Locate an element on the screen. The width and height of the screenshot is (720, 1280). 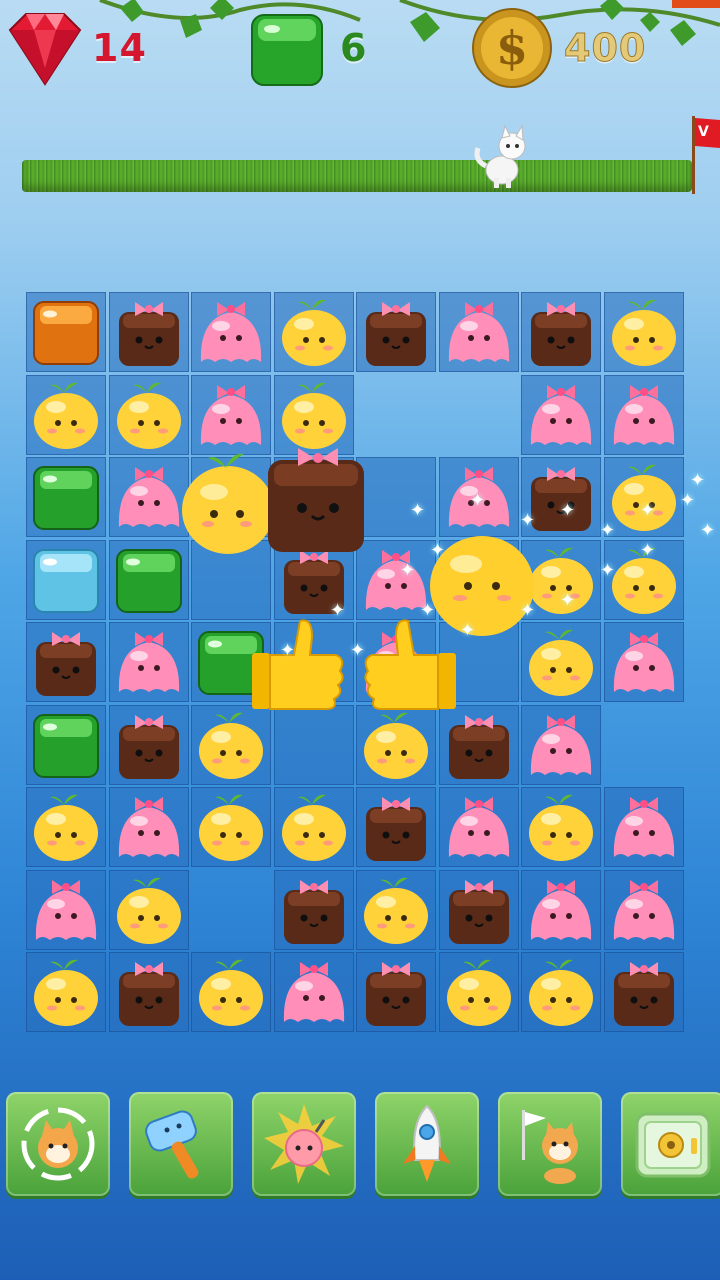
ruby-count: 14 is located at coordinates (119, 48).